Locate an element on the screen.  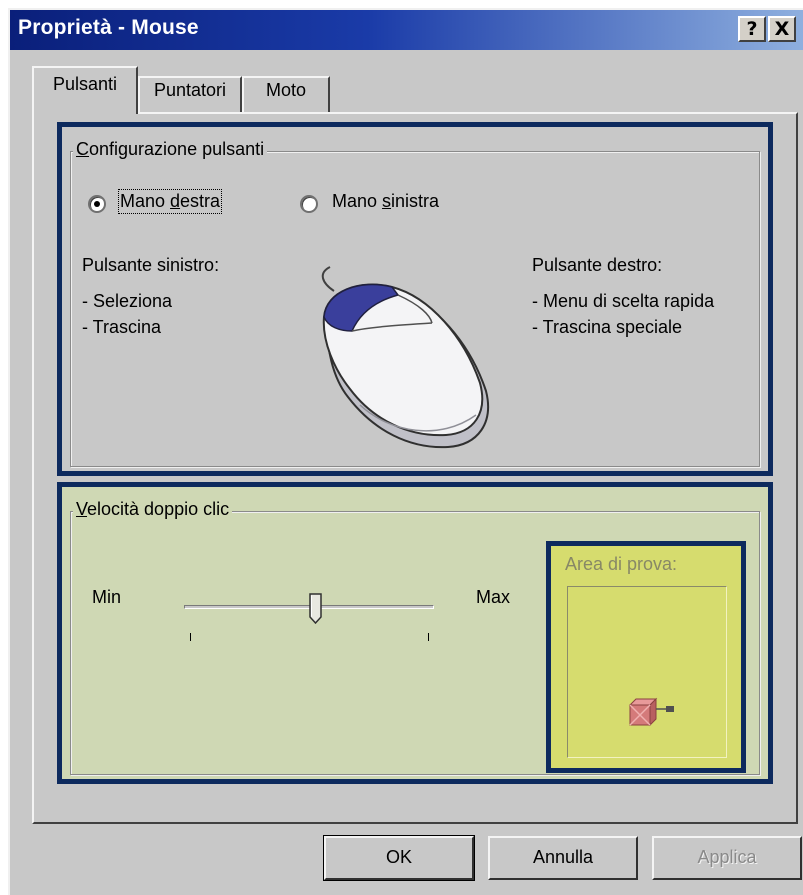
tab-moto-label: Moto is located at coordinates (286, 90).